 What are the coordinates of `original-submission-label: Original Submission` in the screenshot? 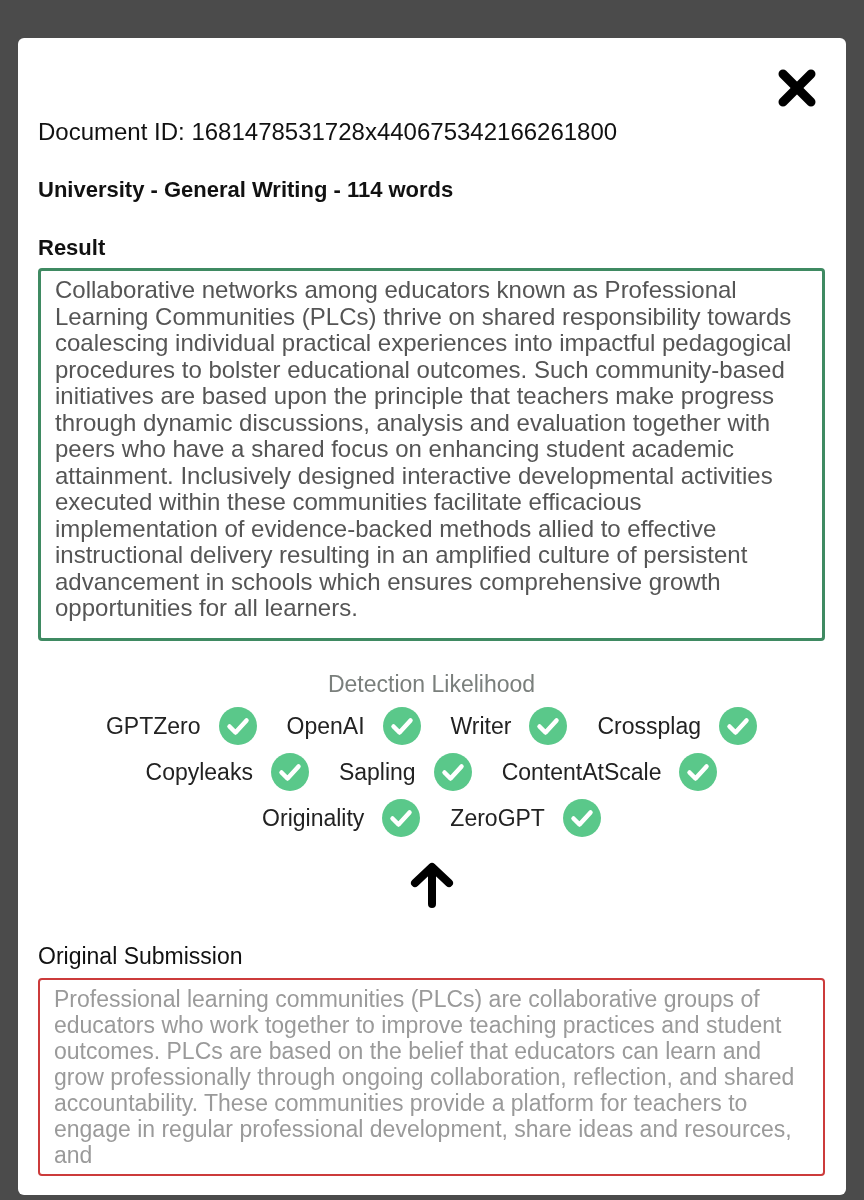 It's located at (141, 956).